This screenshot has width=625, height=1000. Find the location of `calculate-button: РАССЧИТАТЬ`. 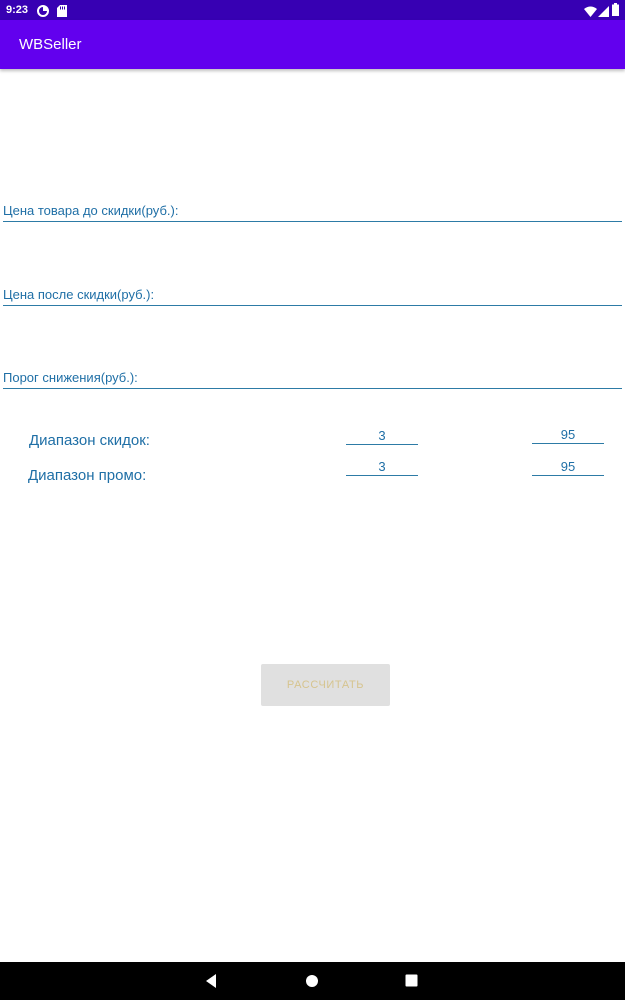

calculate-button: РАССЧИТАТЬ is located at coordinates (325, 685).